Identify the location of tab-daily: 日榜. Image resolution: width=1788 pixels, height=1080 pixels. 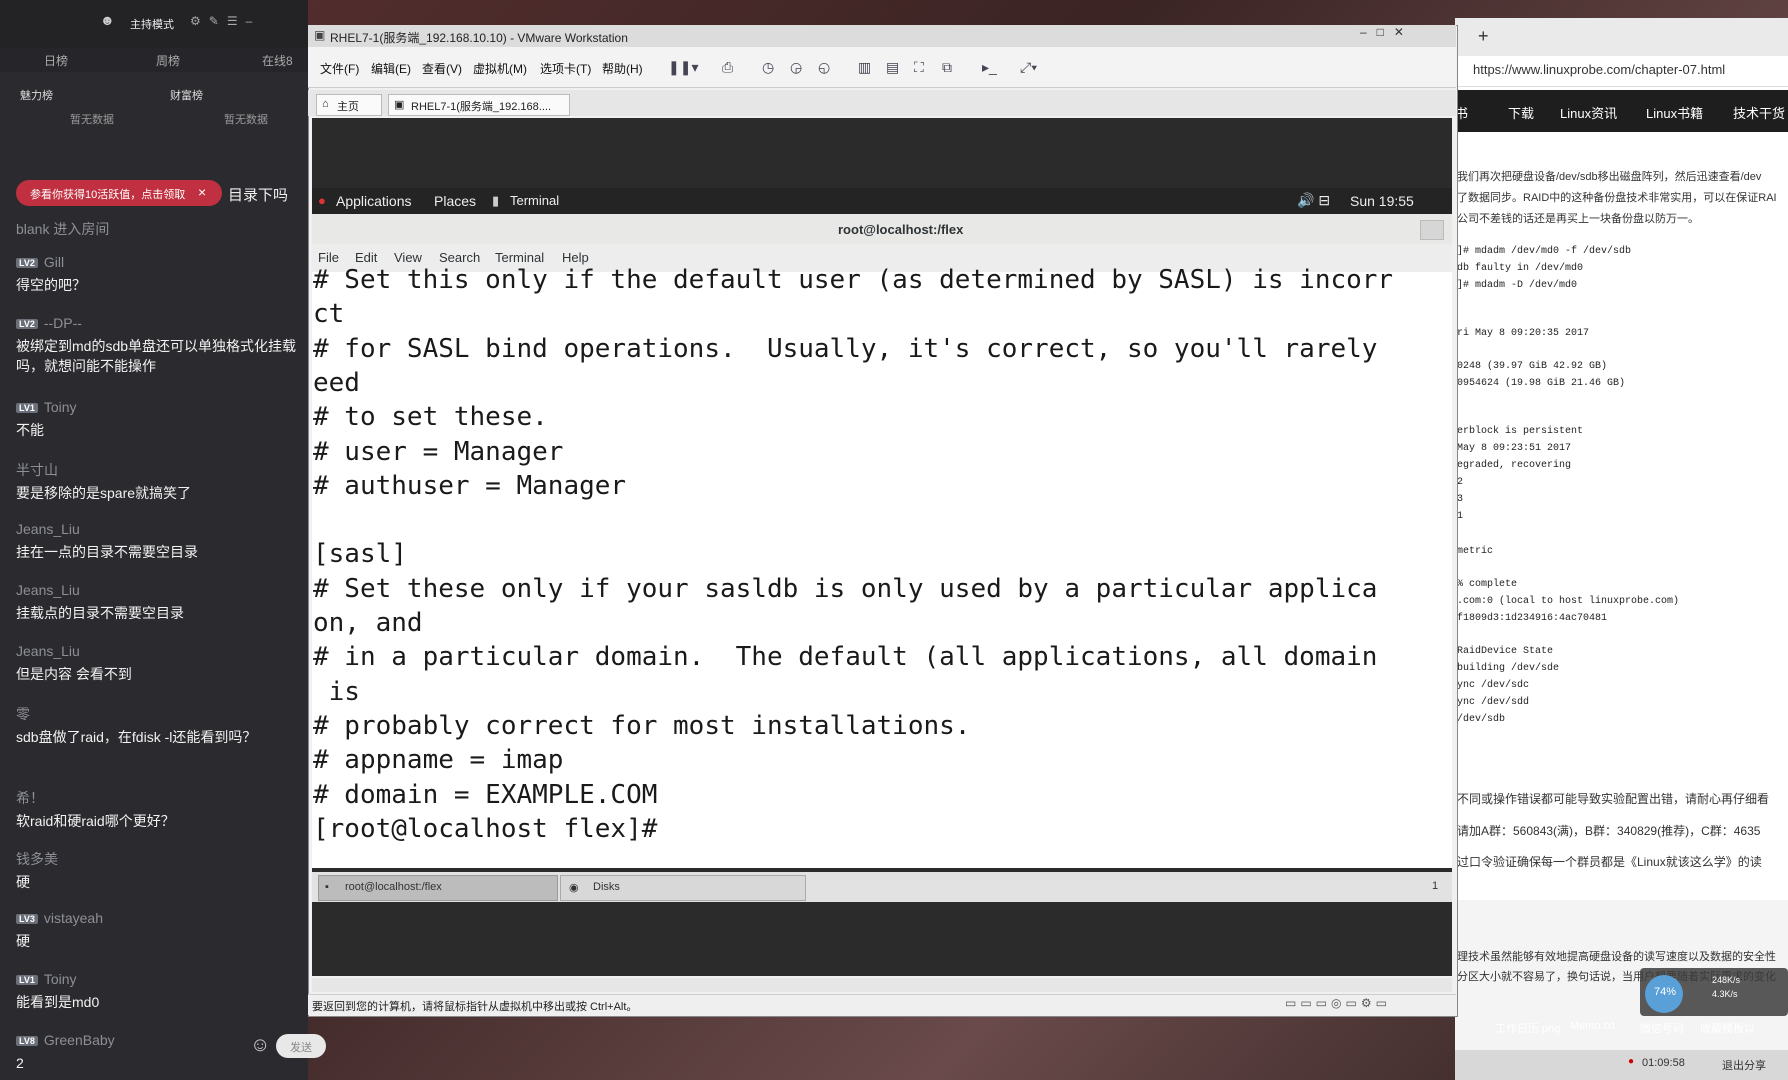
(56, 60).